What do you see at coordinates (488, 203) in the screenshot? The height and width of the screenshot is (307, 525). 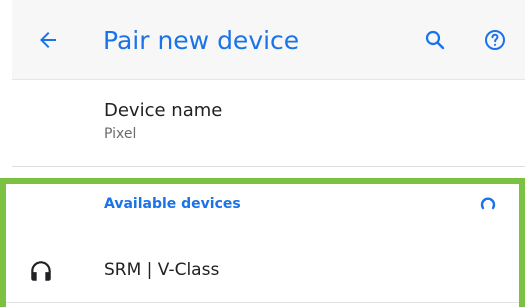 I see `refresh-spinner-icon` at bounding box center [488, 203].